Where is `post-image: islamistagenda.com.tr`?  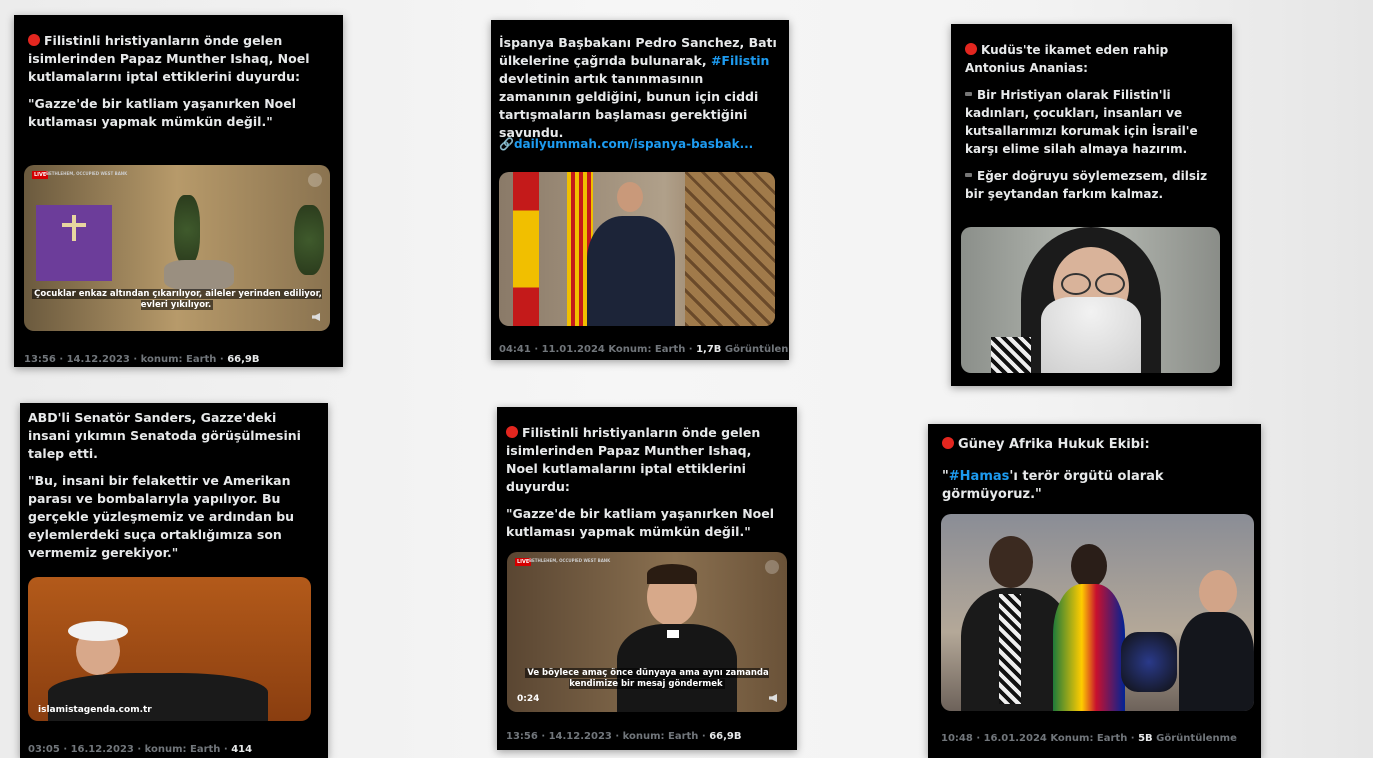 post-image: islamistagenda.com.tr is located at coordinates (169, 649).